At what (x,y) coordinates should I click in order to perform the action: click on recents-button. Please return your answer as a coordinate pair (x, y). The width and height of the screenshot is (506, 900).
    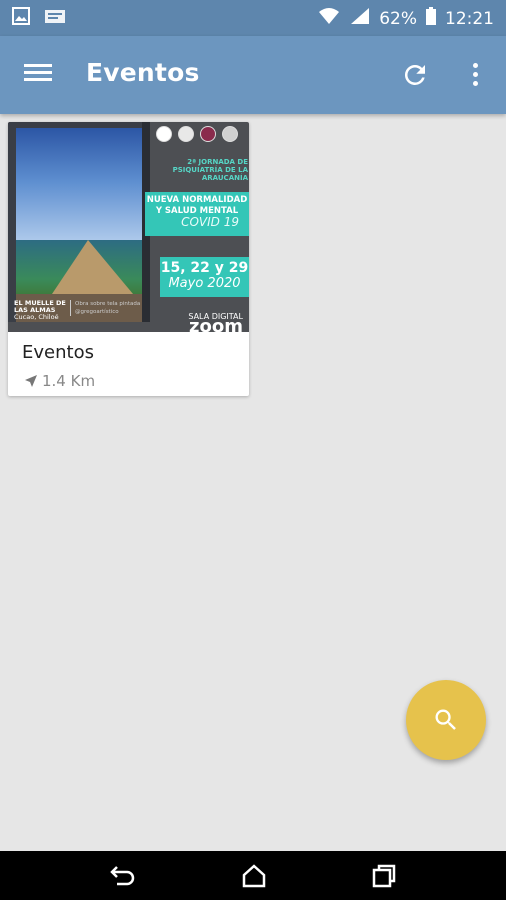
    Looking at the image, I should click on (384, 876).